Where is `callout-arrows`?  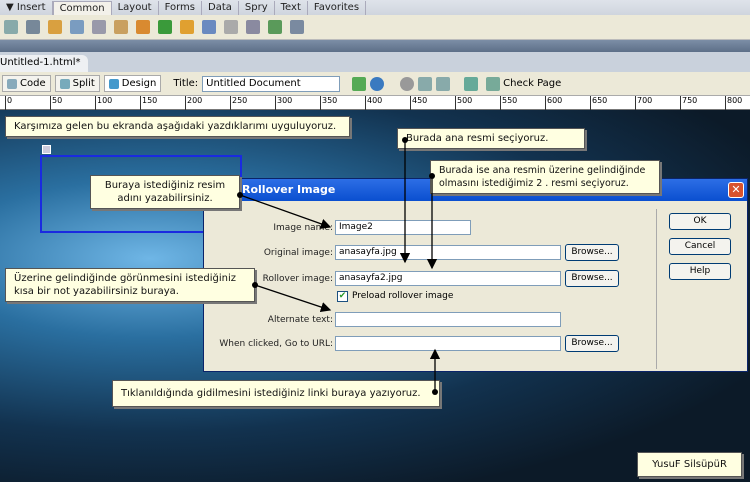
callout-arrows is located at coordinates (339, 266).